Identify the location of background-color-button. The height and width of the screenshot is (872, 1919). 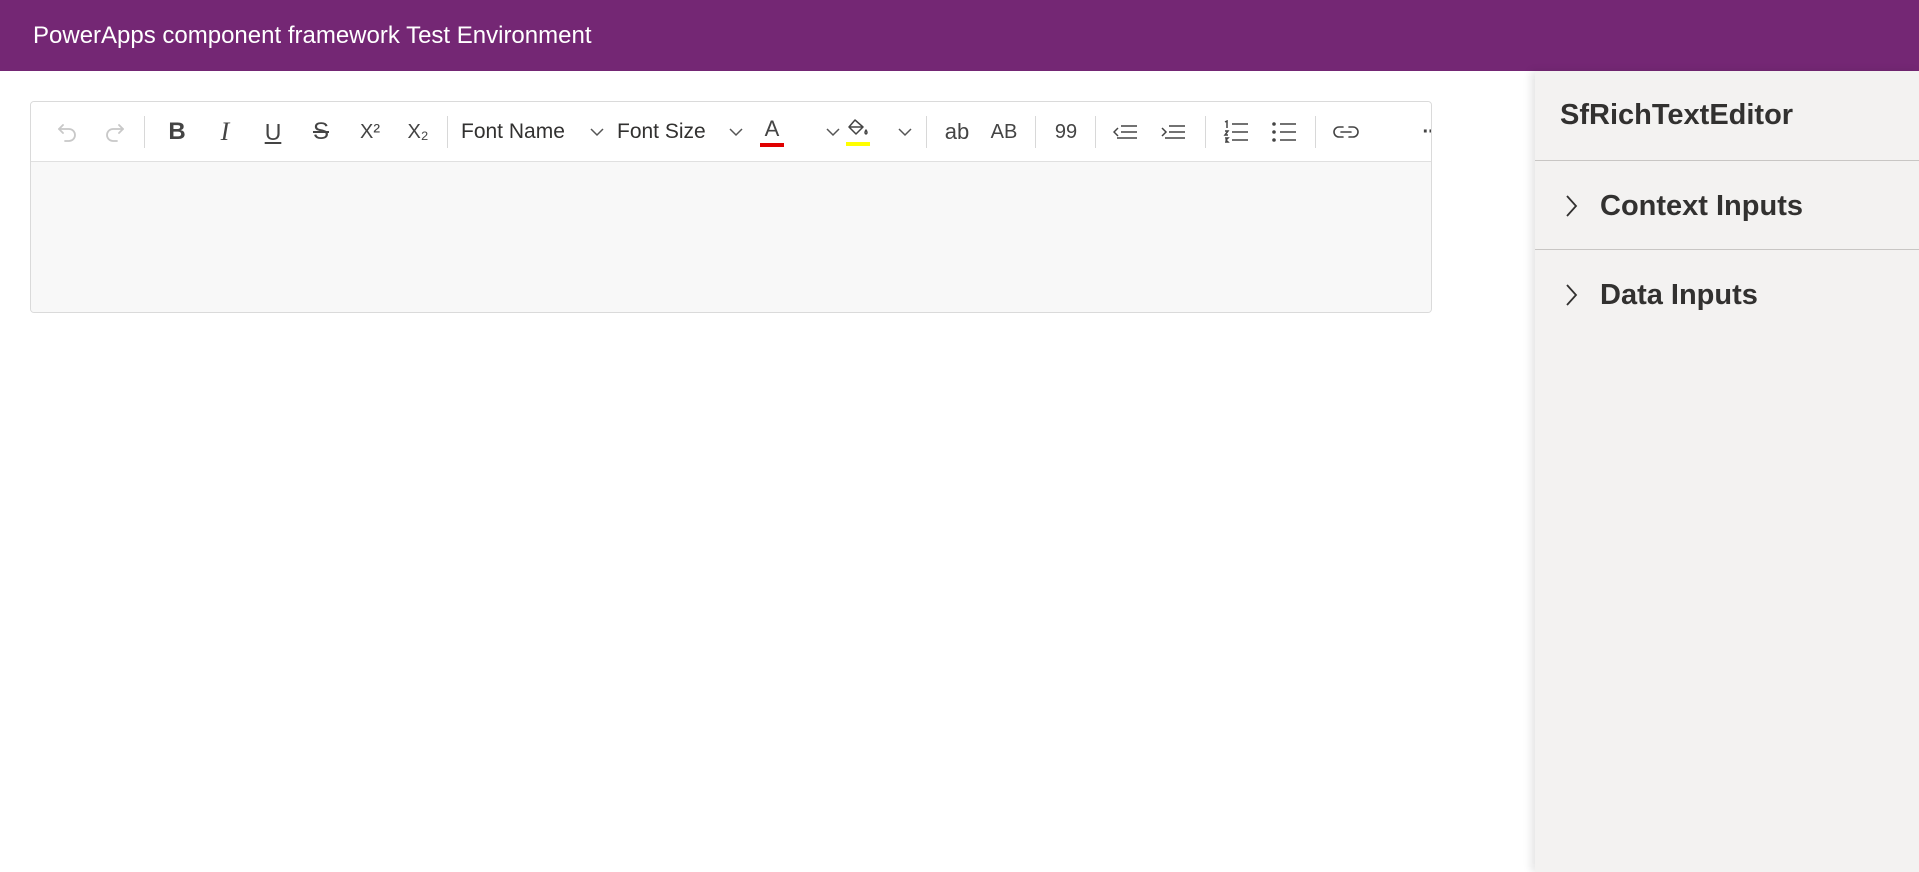
(858, 132).